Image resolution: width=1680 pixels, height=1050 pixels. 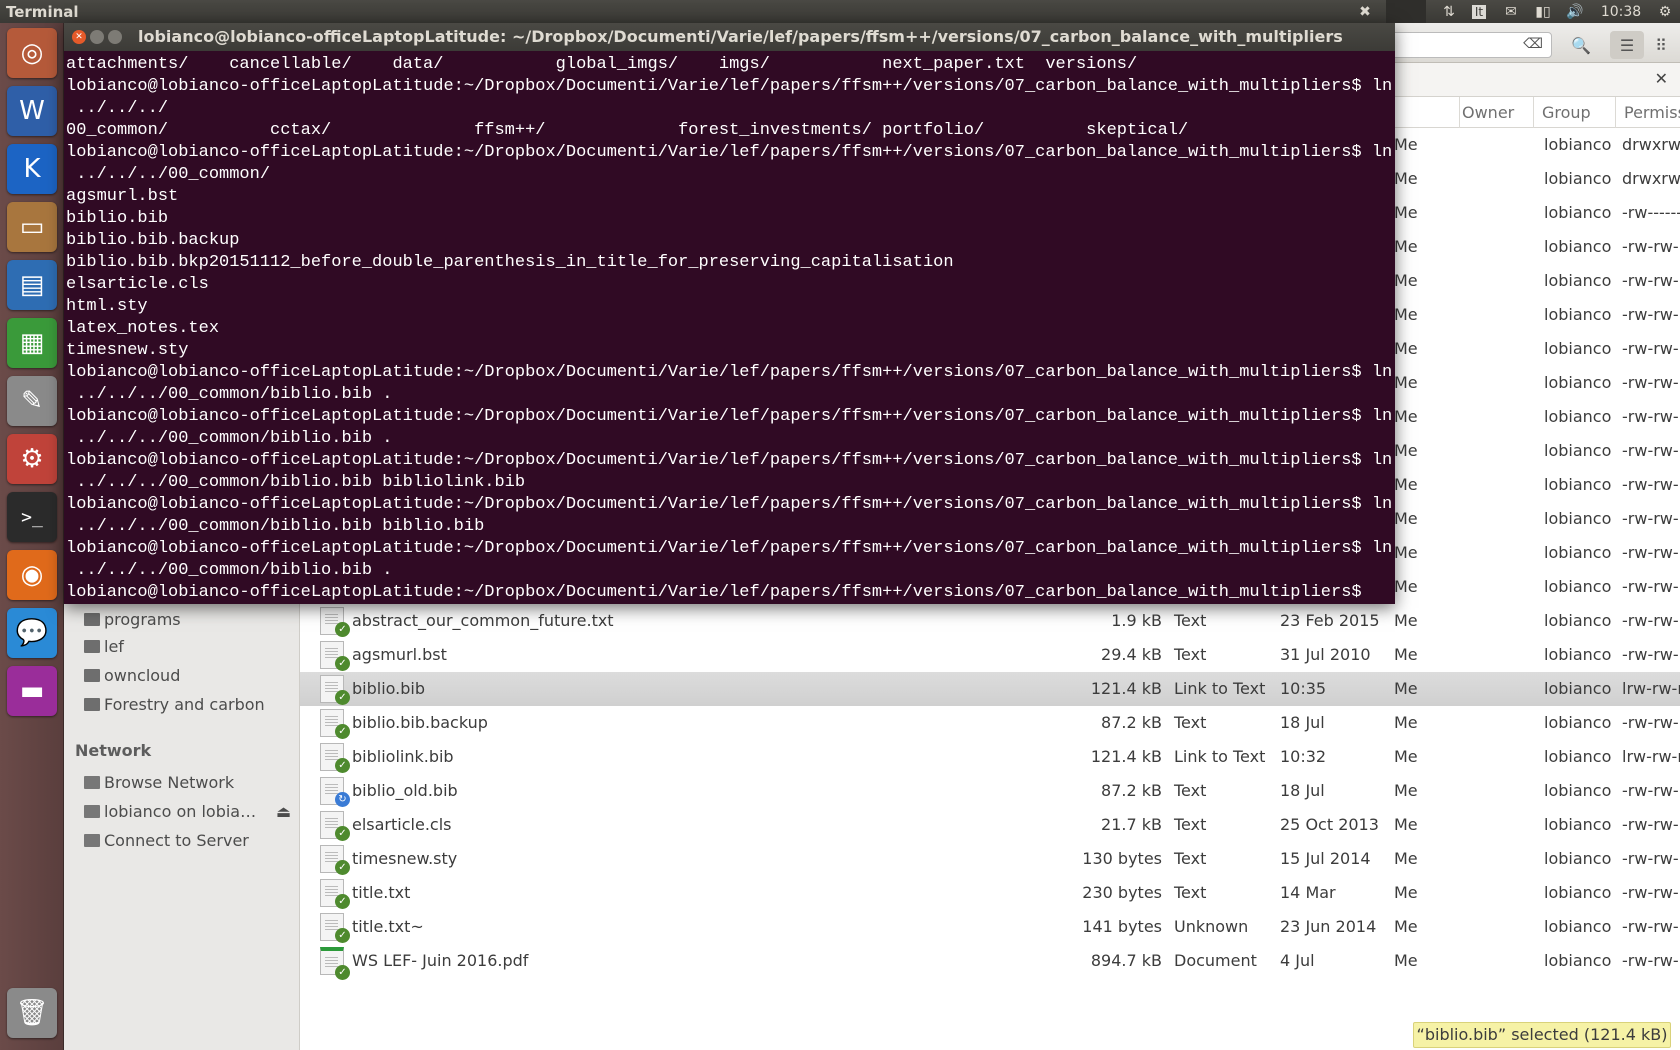 I want to click on sidebar-item-owncloud: owncloud, so click(x=132, y=675).